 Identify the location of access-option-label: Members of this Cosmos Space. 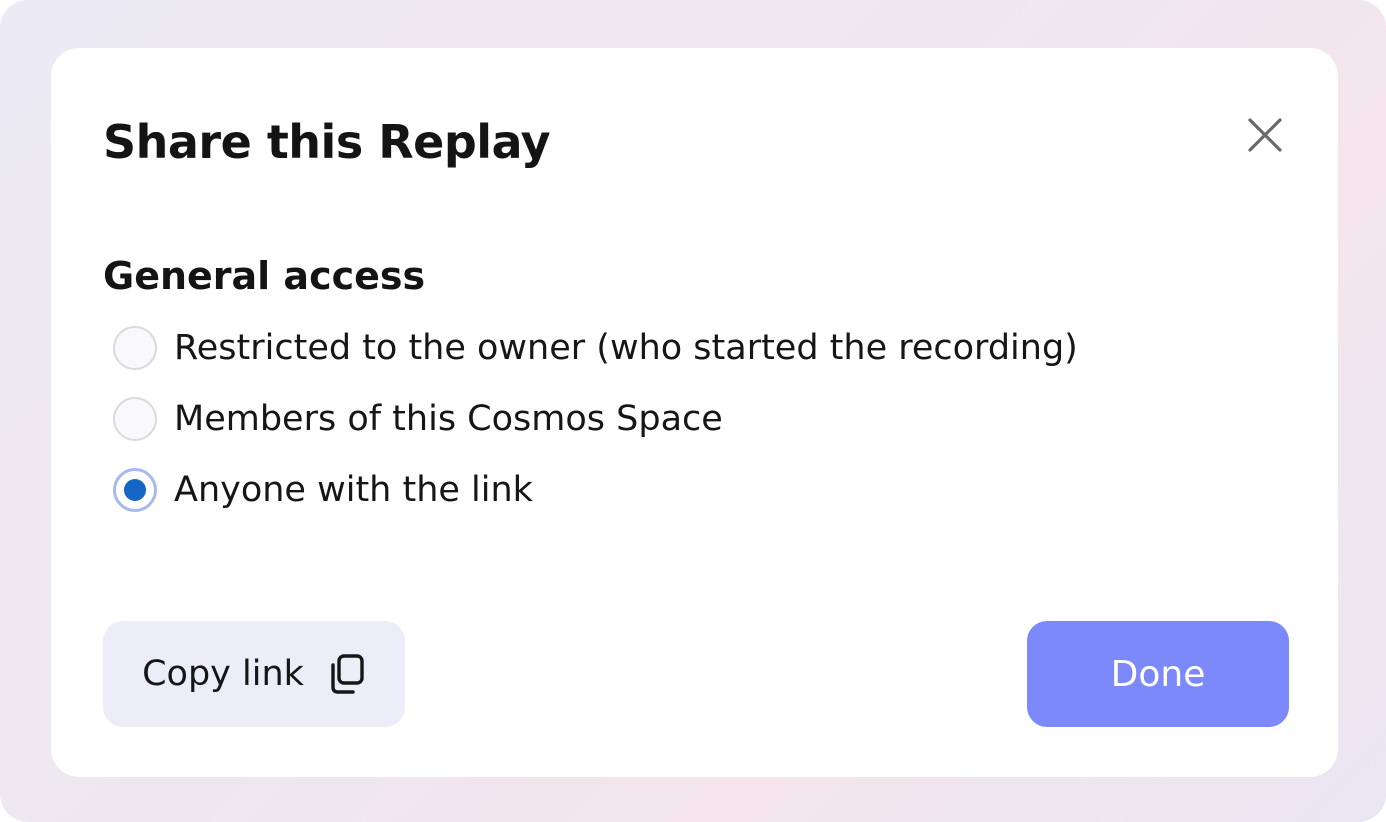
(448, 419).